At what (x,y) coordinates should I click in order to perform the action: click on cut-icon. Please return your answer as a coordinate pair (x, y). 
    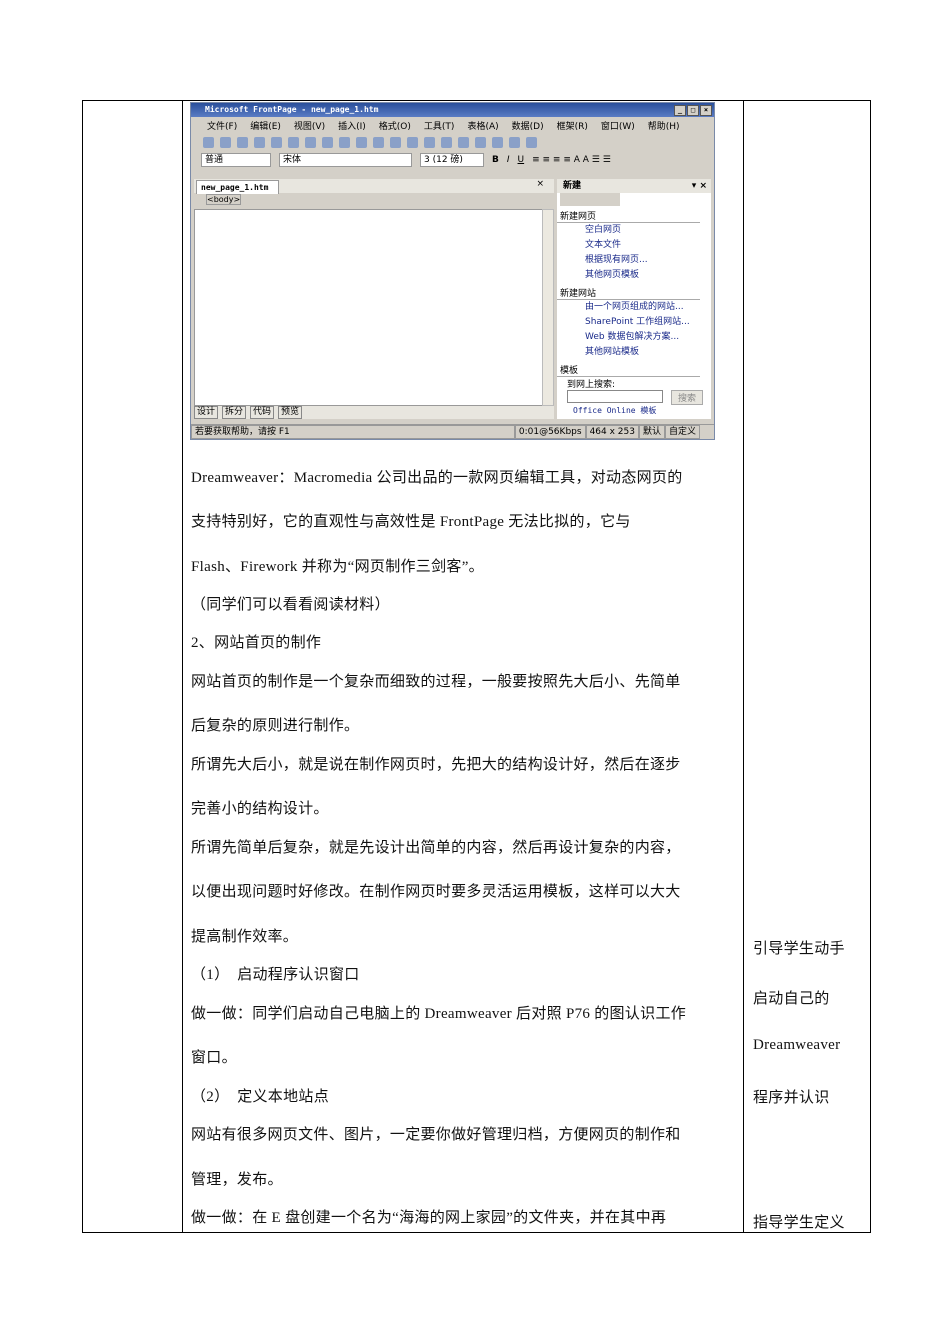
    Looking at the image, I should click on (344, 142).